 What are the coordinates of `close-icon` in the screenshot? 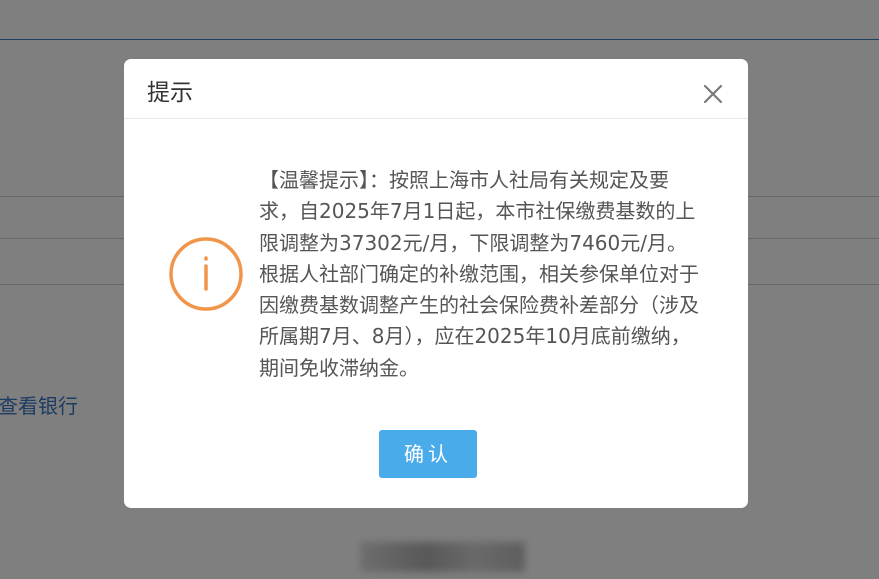 It's located at (713, 94).